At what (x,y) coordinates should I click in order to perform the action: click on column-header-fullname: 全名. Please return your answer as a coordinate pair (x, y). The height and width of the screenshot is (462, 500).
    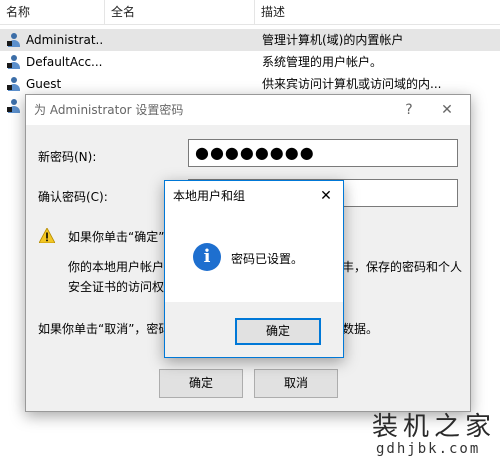
    Looking at the image, I should click on (120, 12).